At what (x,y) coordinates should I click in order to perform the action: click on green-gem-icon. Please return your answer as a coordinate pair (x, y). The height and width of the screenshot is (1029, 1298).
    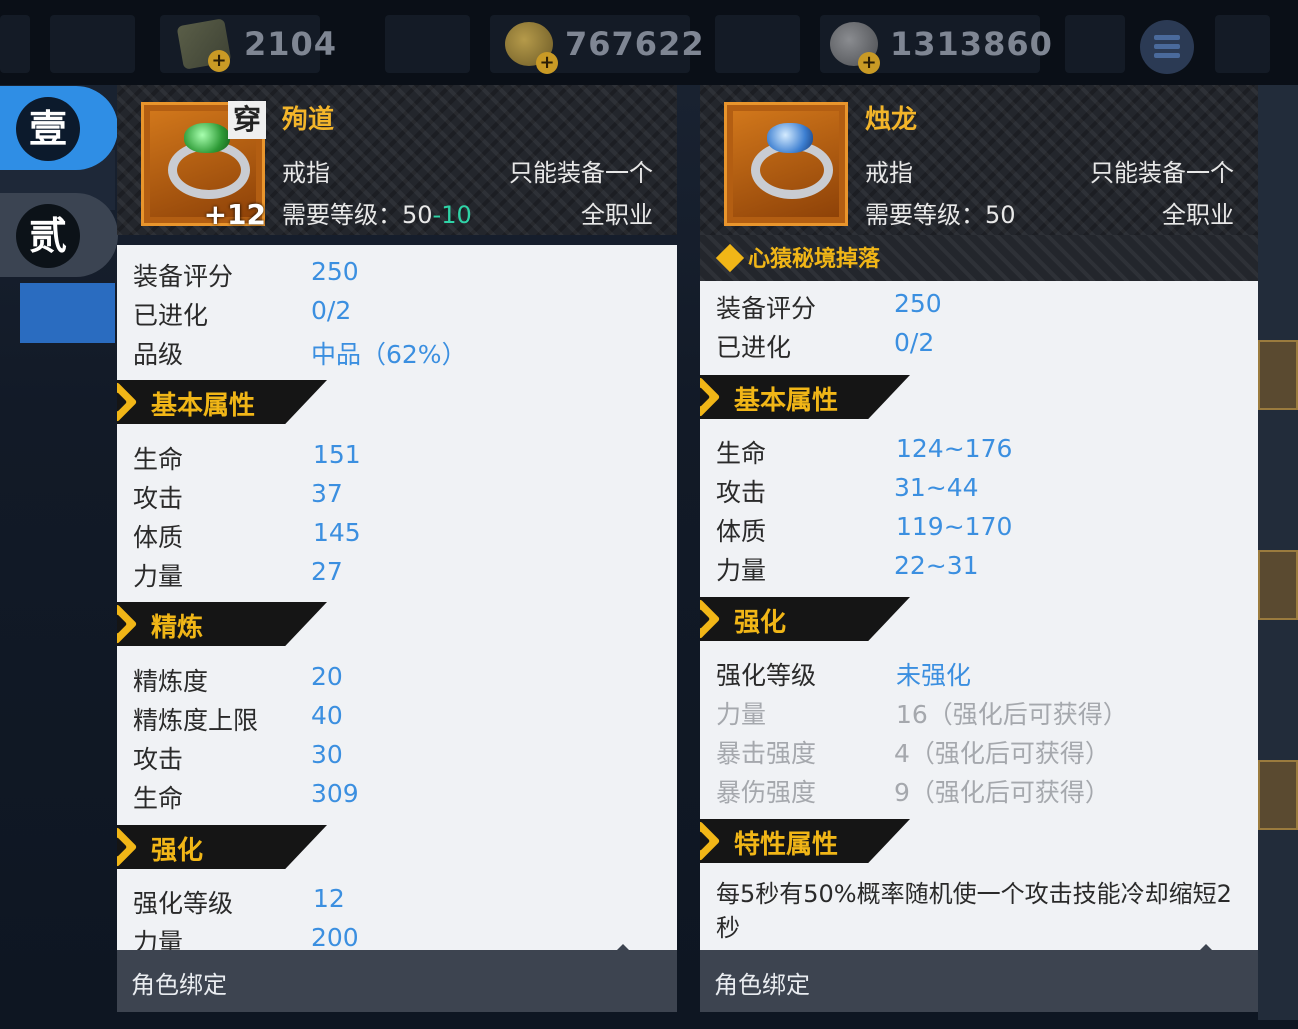
    Looking at the image, I should click on (207, 138).